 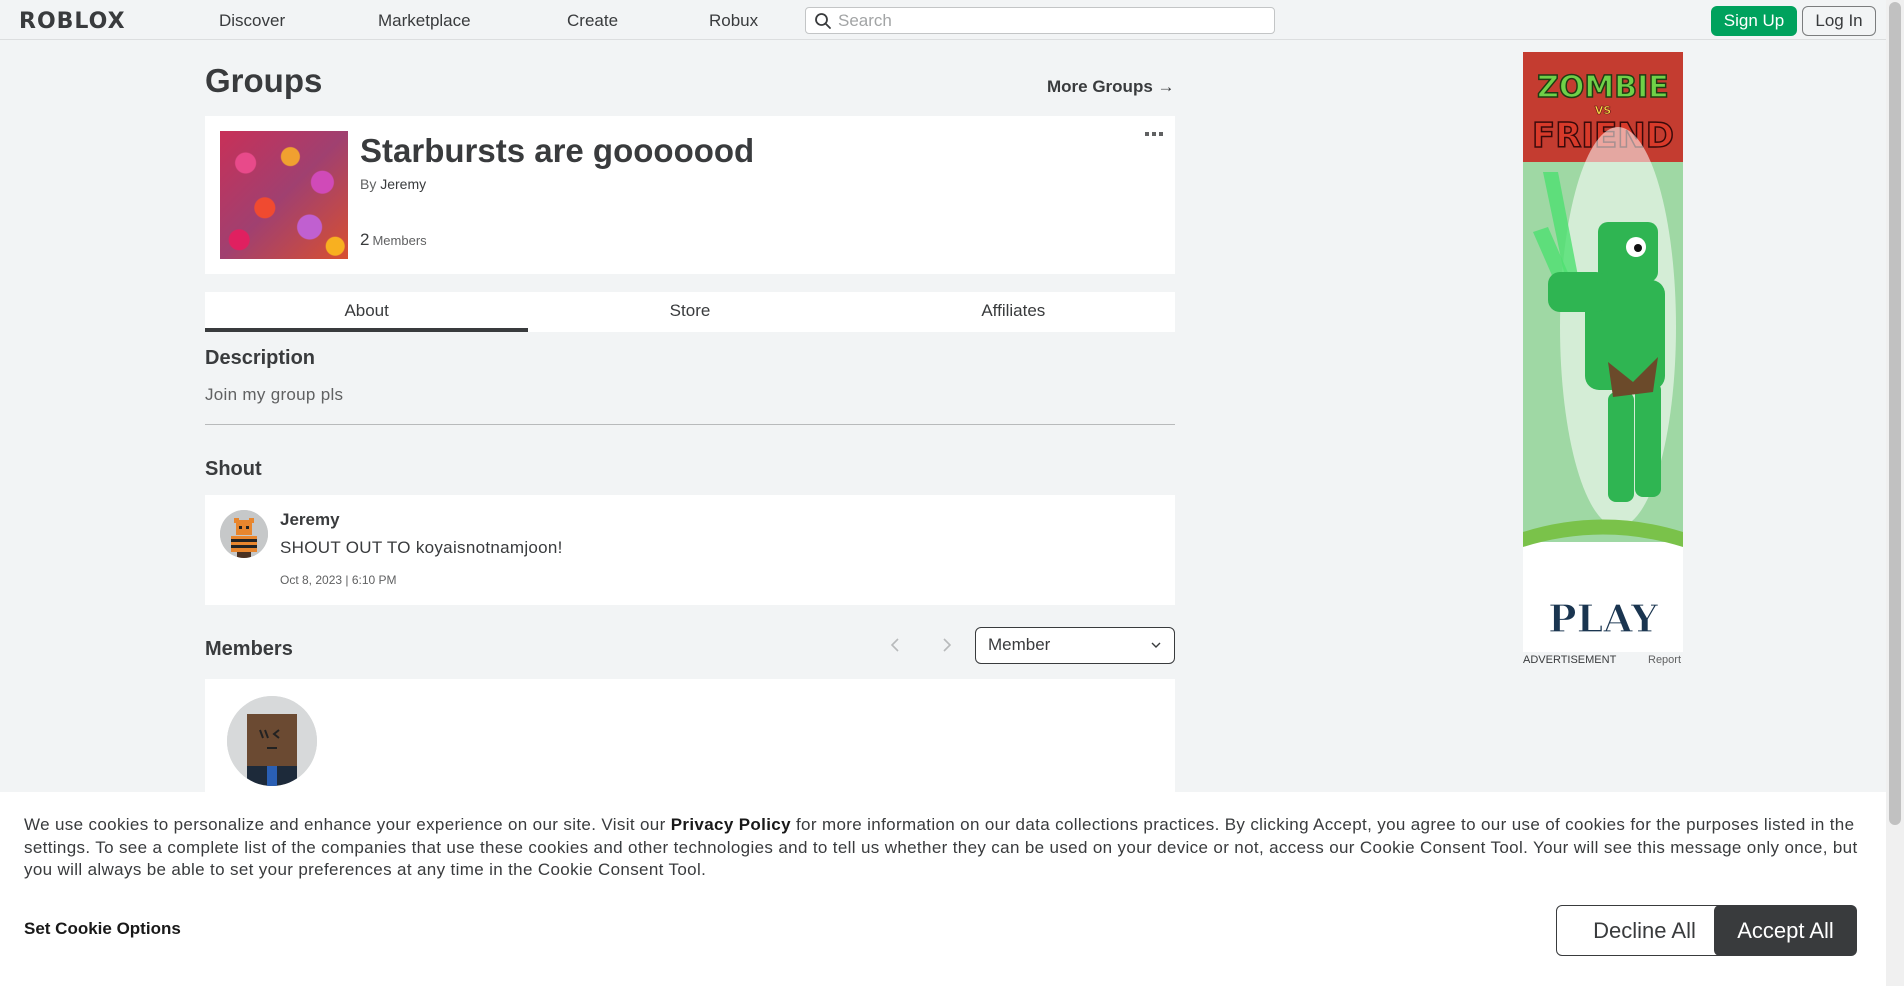 I want to click on group-emblem, so click(x=284, y=195).